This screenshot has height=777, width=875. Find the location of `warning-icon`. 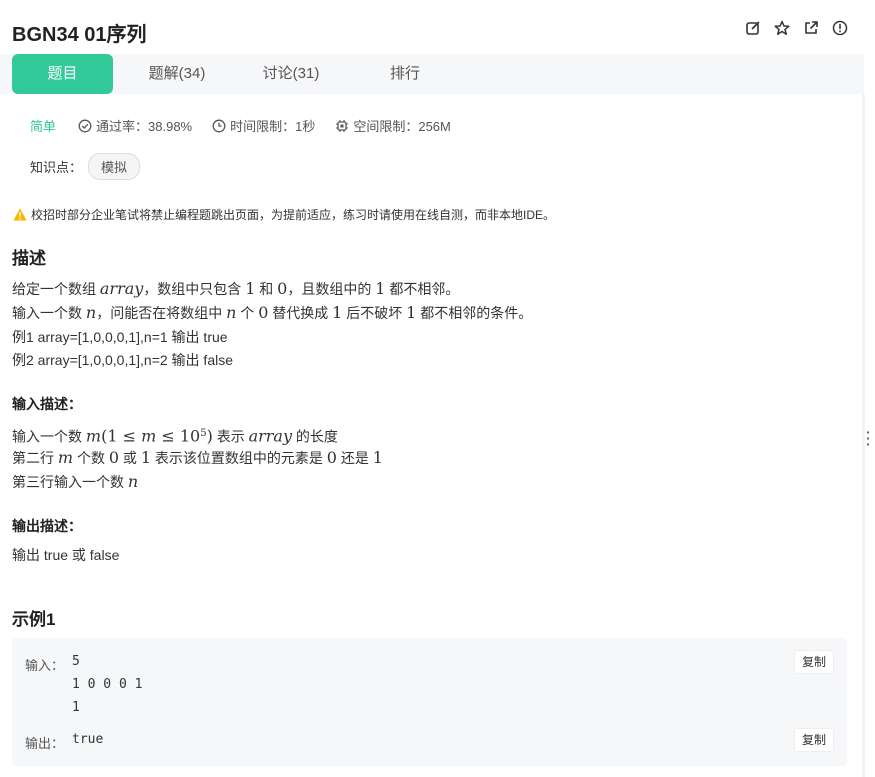

warning-icon is located at coordinates (20, 214).